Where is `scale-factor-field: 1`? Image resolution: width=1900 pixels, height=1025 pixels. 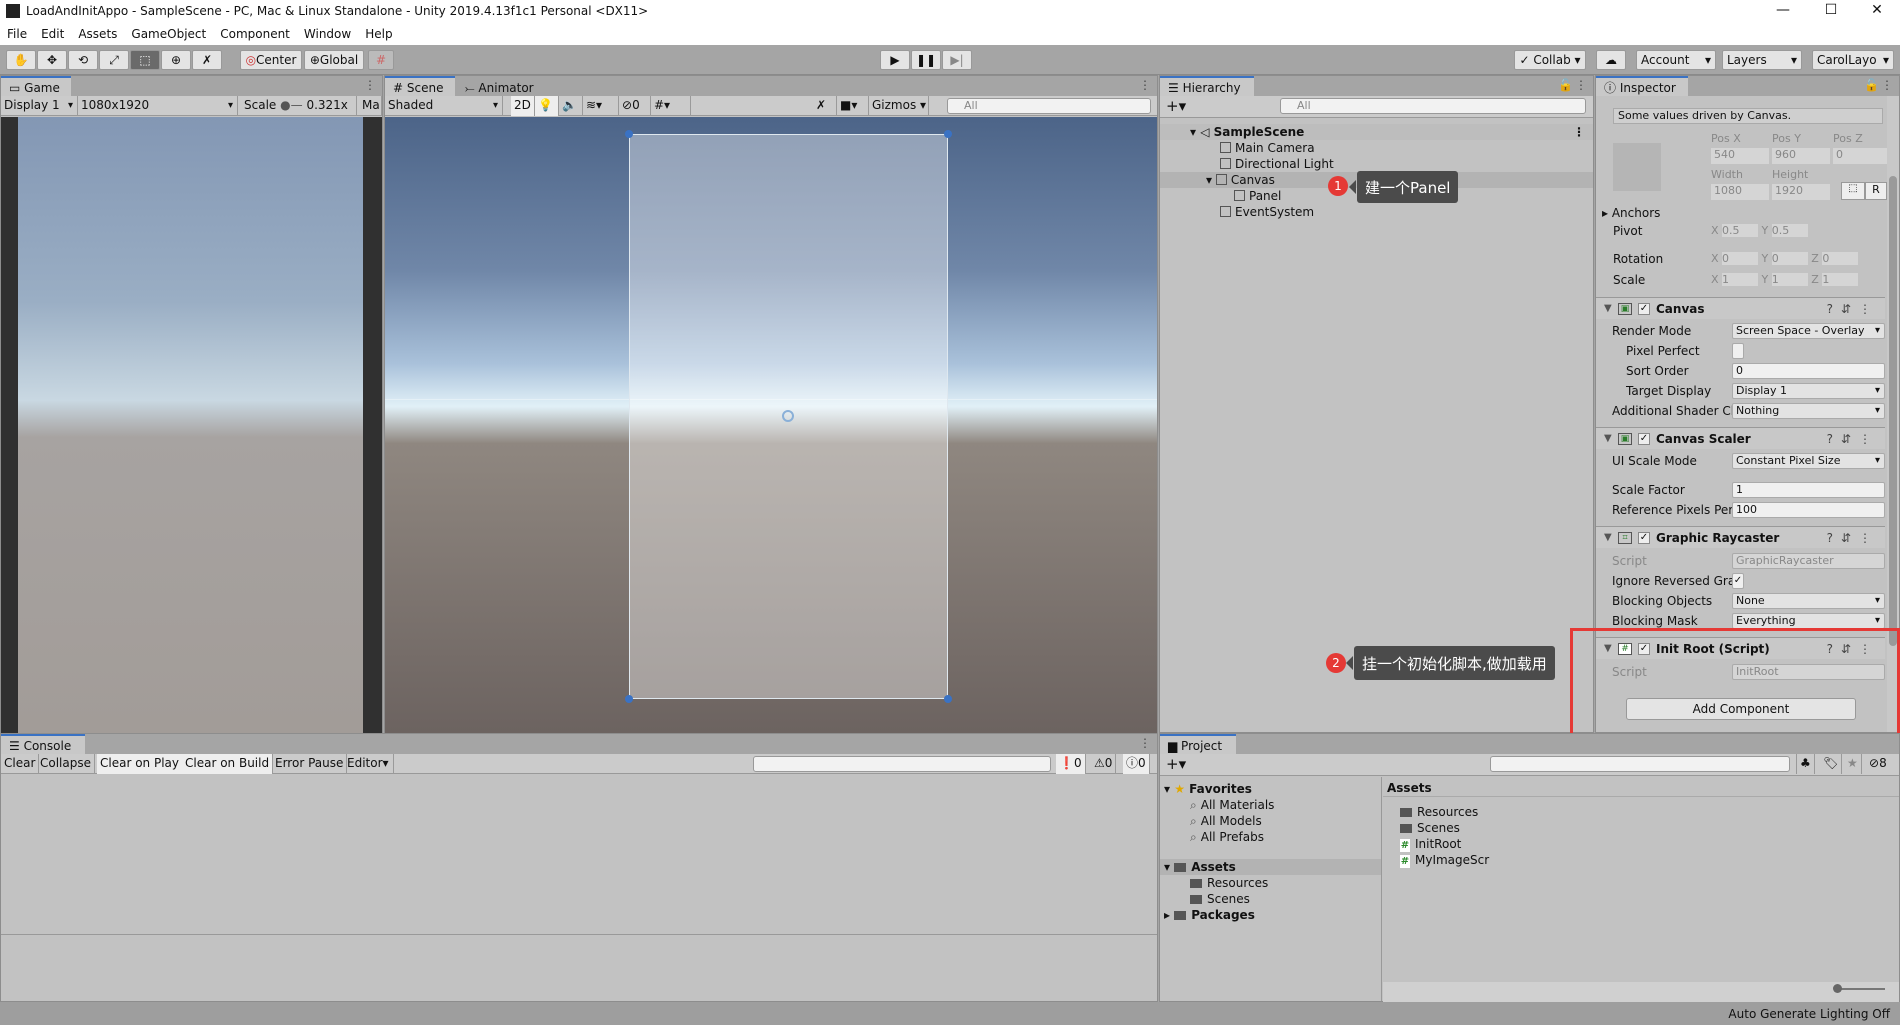 scale-factor-field: 1 is located at coordinates (1808, 490).